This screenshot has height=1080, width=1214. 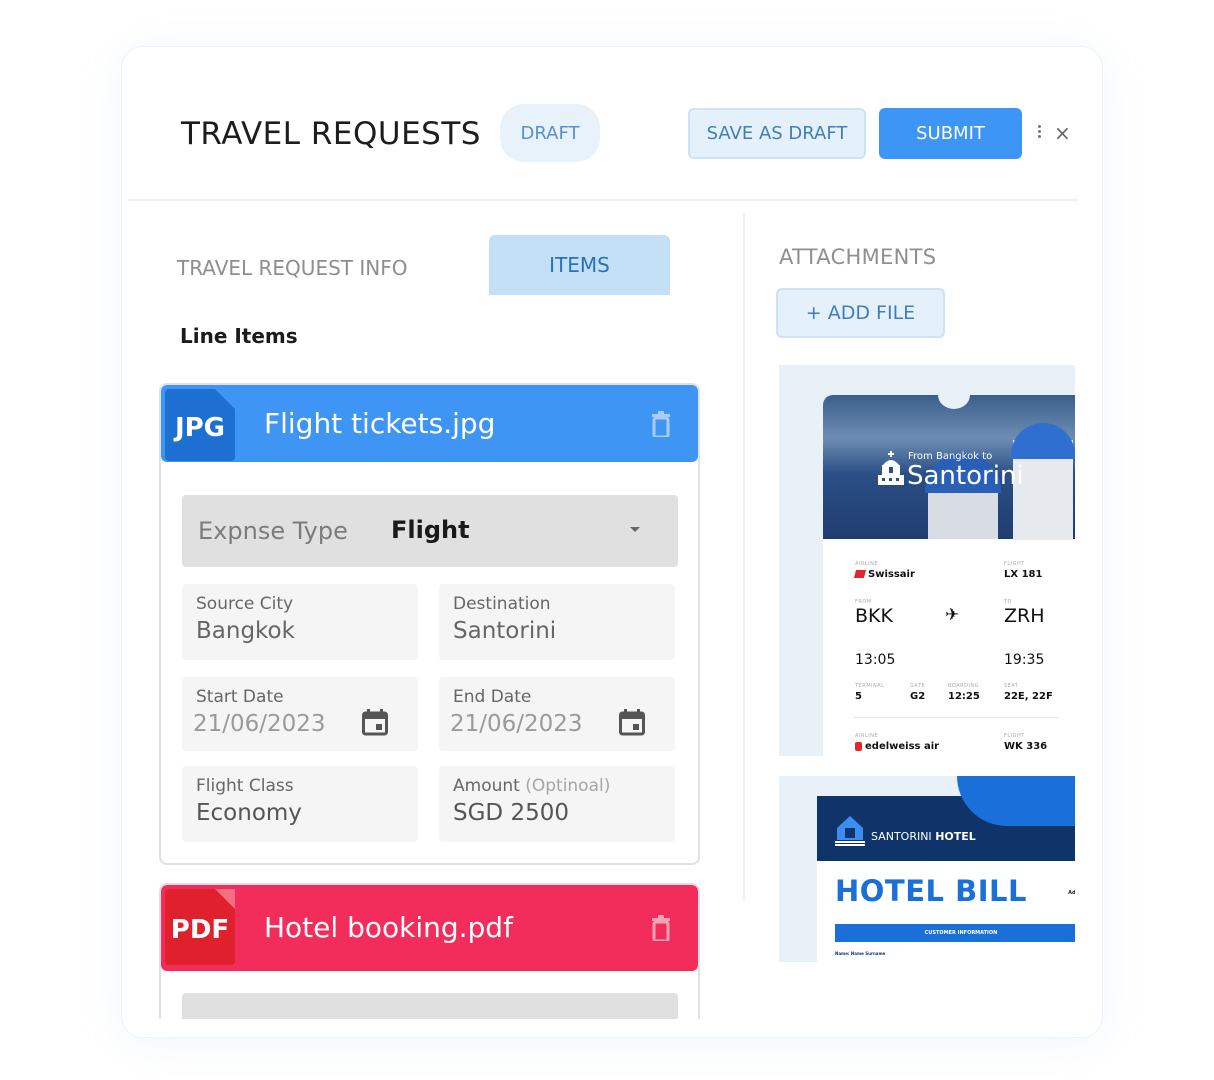 What do you see at coordinates (1024, 616) in the screenshot?
I see `to-airport: ZRH` at bounding box center [1024, 616].